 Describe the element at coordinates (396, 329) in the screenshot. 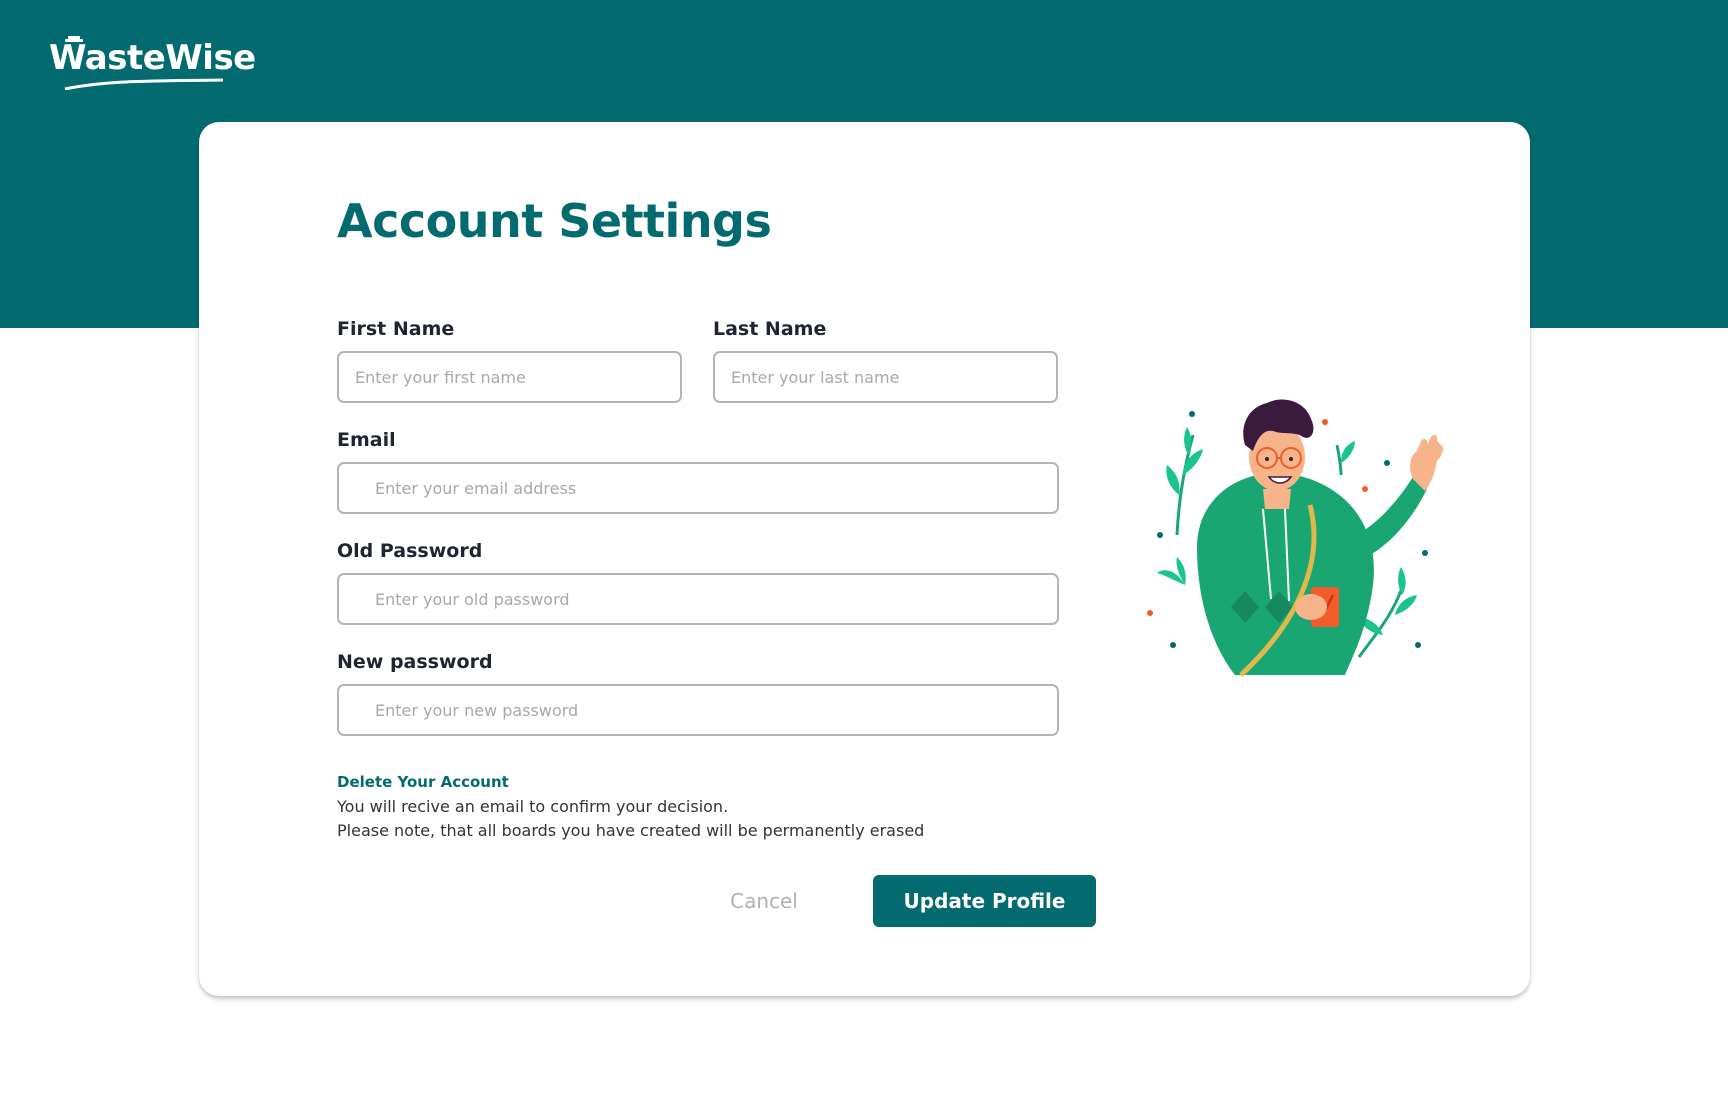

I see `first-name-label: First Name` at that location.